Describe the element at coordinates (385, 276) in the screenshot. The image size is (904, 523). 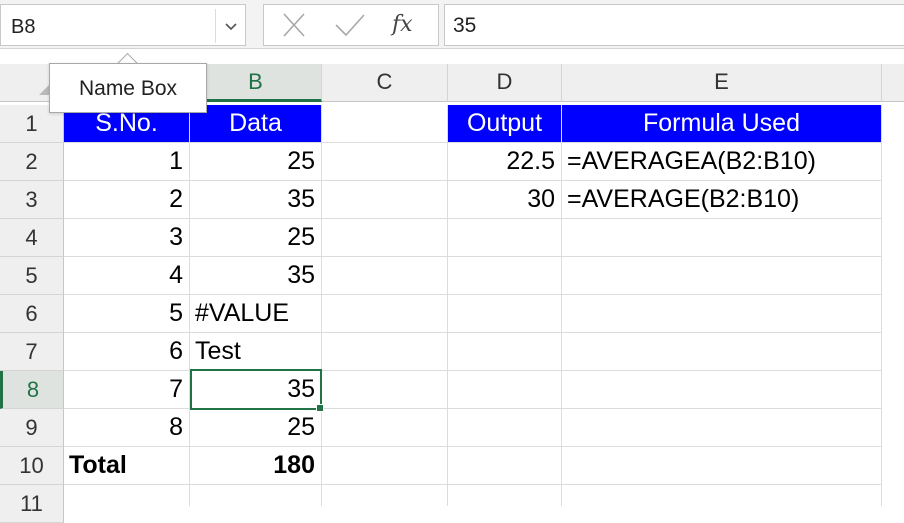
I see `cell-c5` at that location.